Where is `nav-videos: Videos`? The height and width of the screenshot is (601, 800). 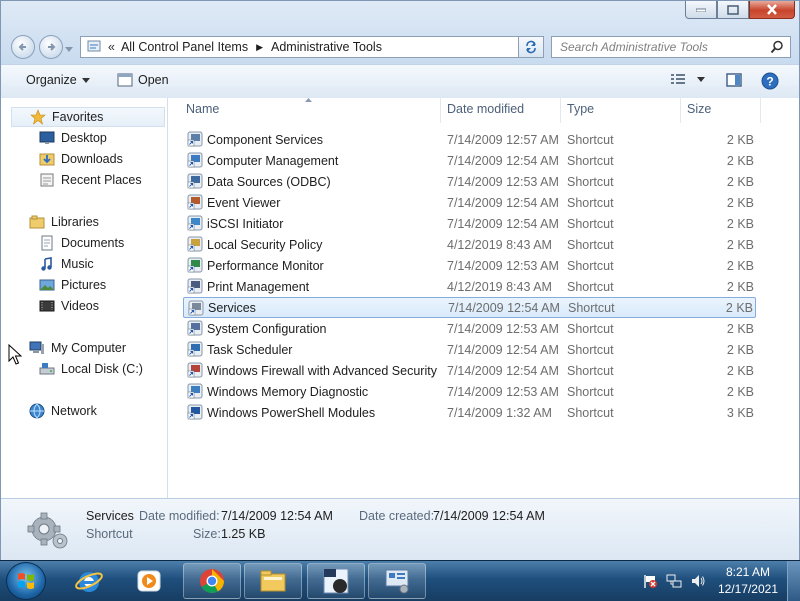 nav-videos: Videos is located at coordinates (69, 306).